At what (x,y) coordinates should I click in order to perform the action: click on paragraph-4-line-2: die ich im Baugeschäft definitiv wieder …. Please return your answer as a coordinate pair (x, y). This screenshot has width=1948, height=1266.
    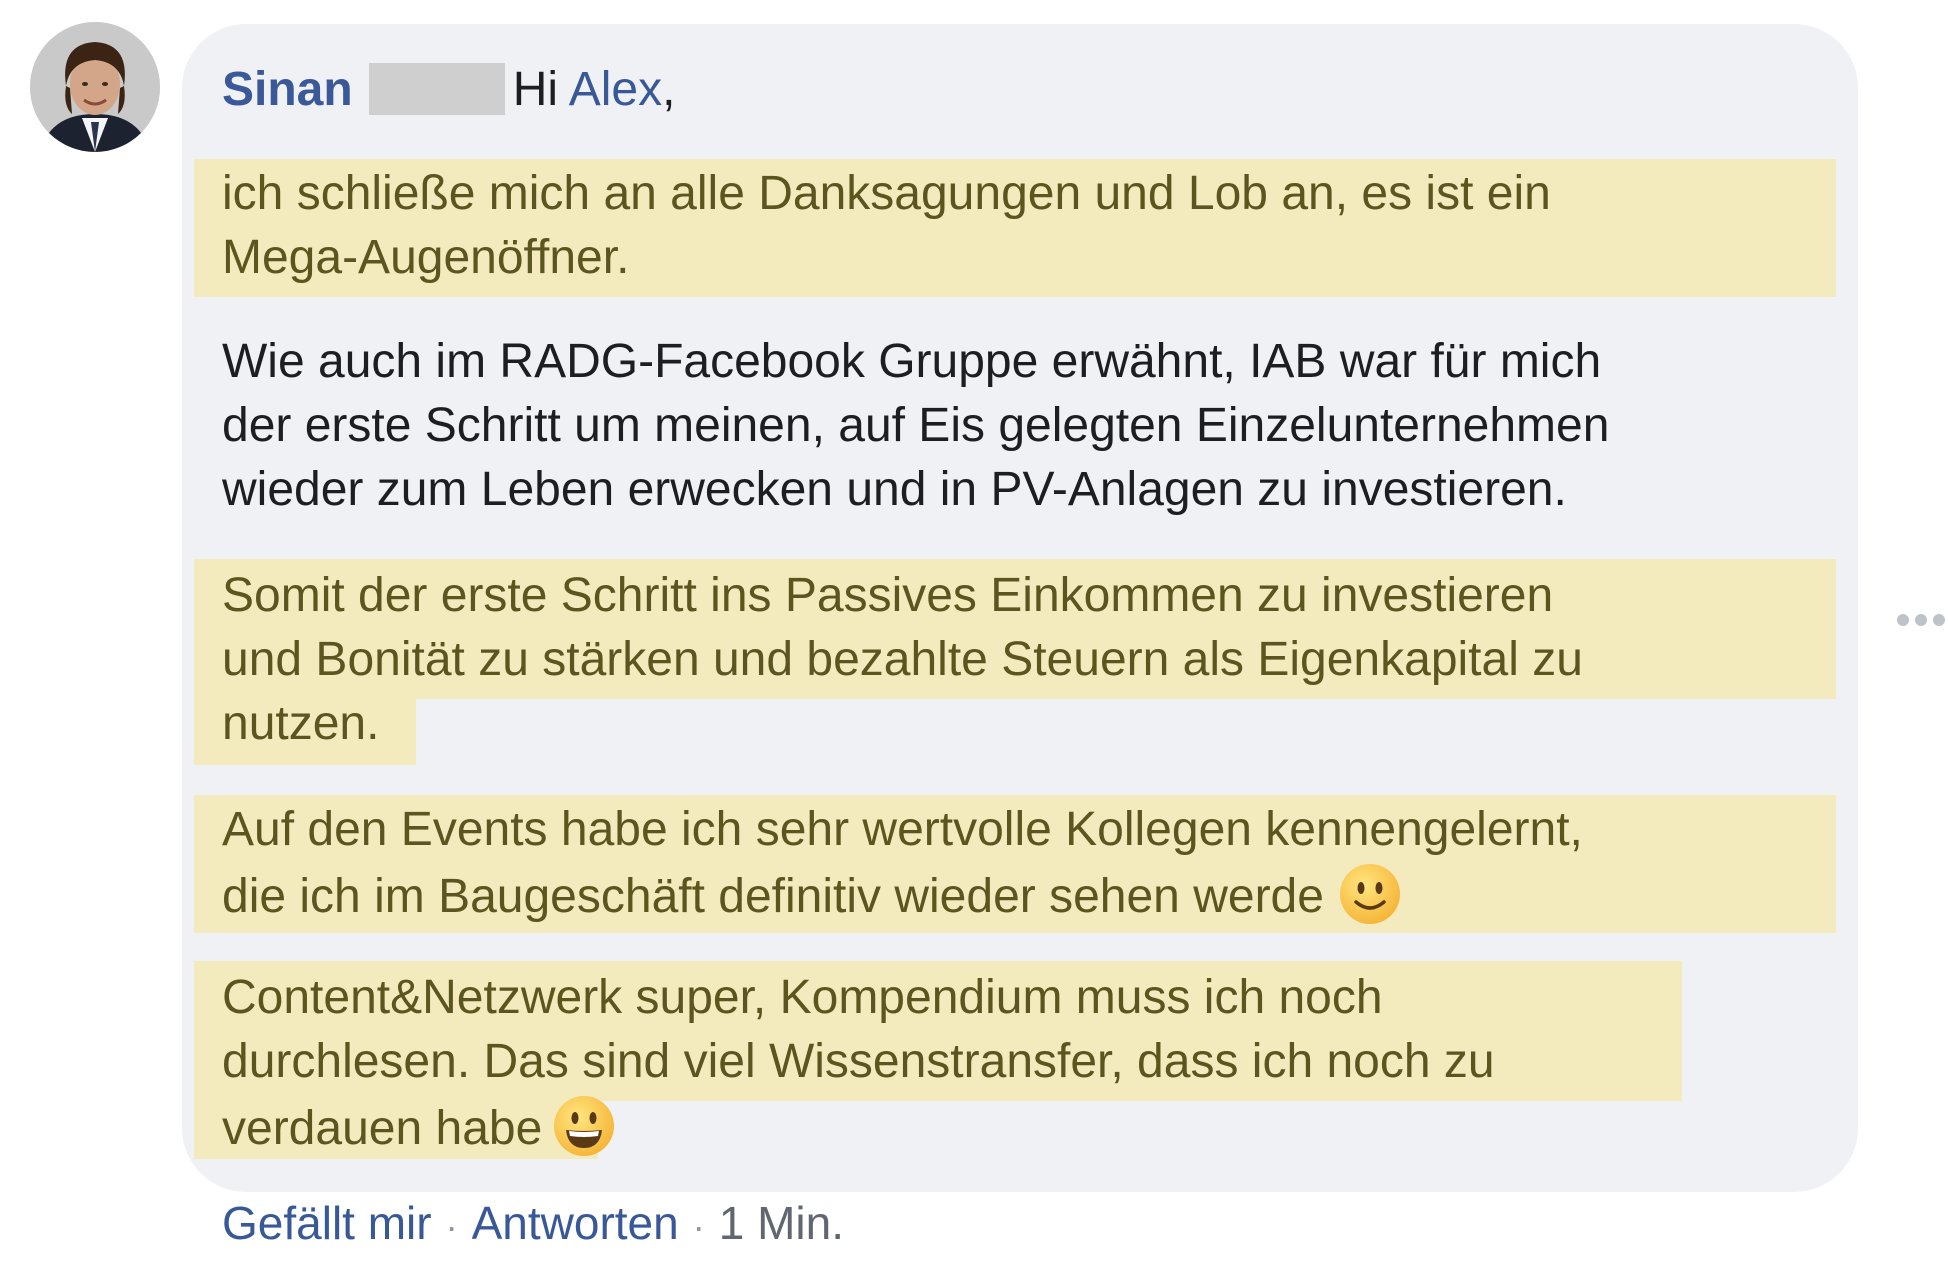
    Looking at the image, I should click on (773, 896).